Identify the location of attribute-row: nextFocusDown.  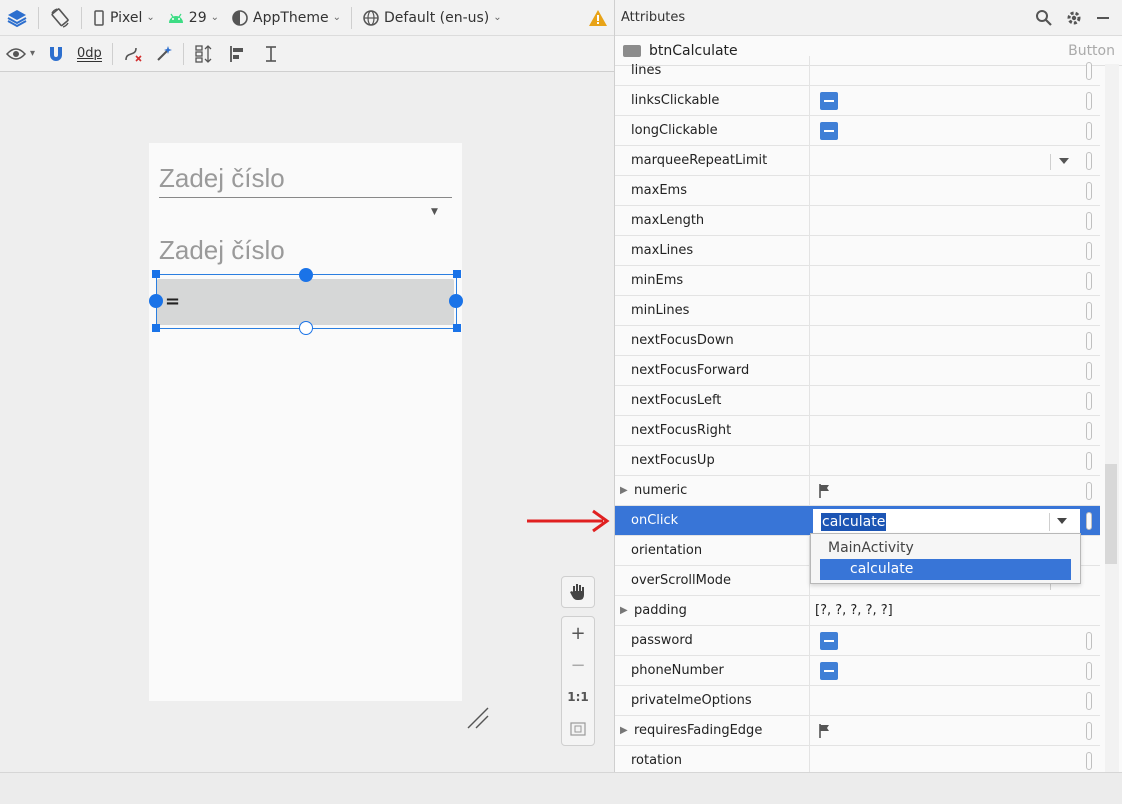
(857, 341).